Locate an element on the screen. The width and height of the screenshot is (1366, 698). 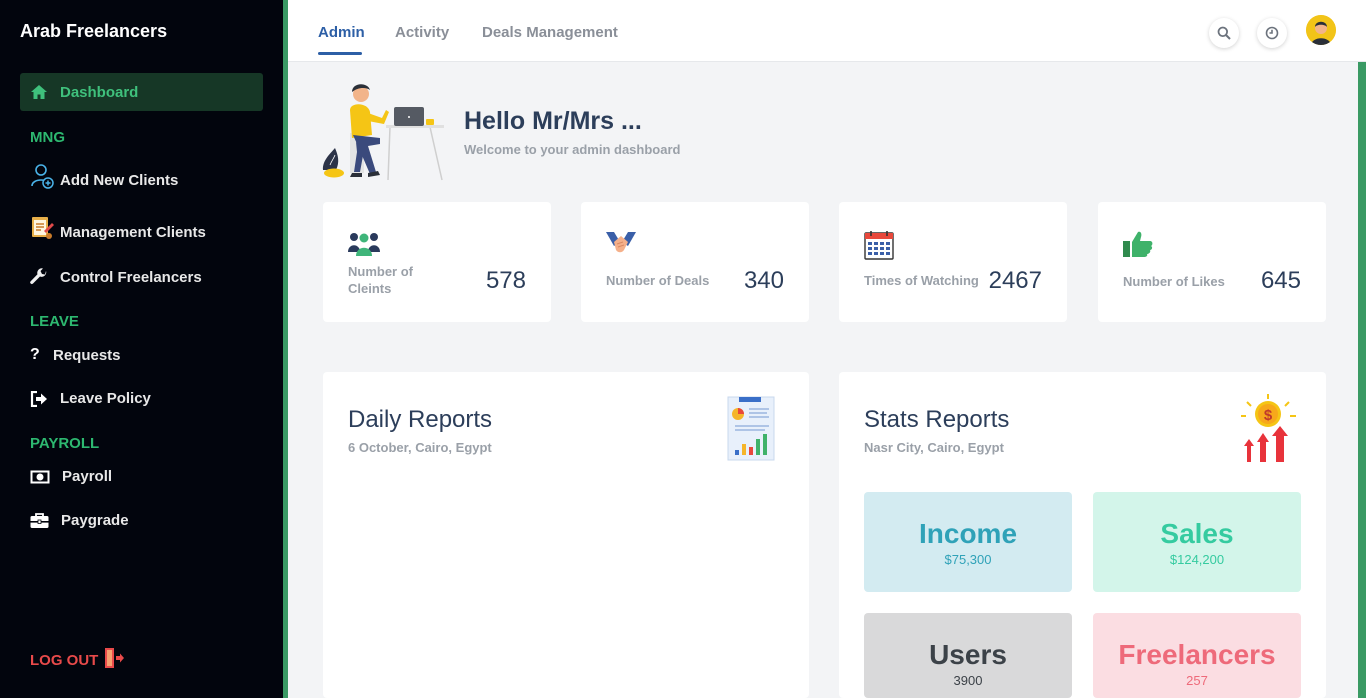
sidebar-item-requests: ? Requests is located at coordinates (75, 355).